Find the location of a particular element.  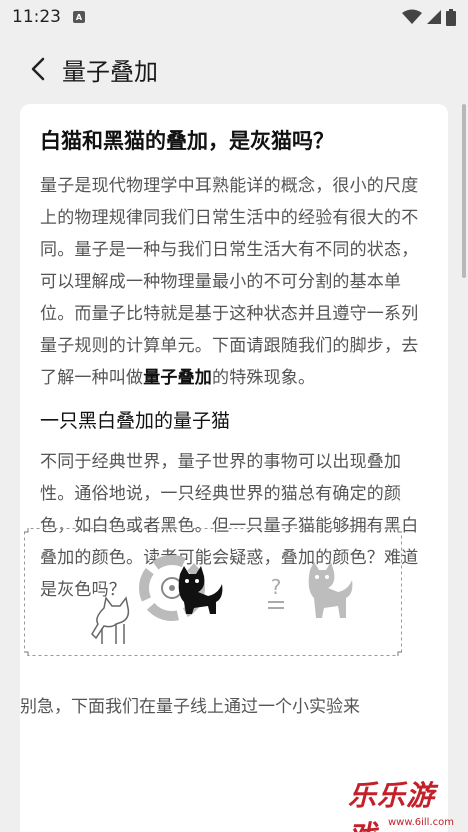

status-icons is located at coordinates (429, 17).